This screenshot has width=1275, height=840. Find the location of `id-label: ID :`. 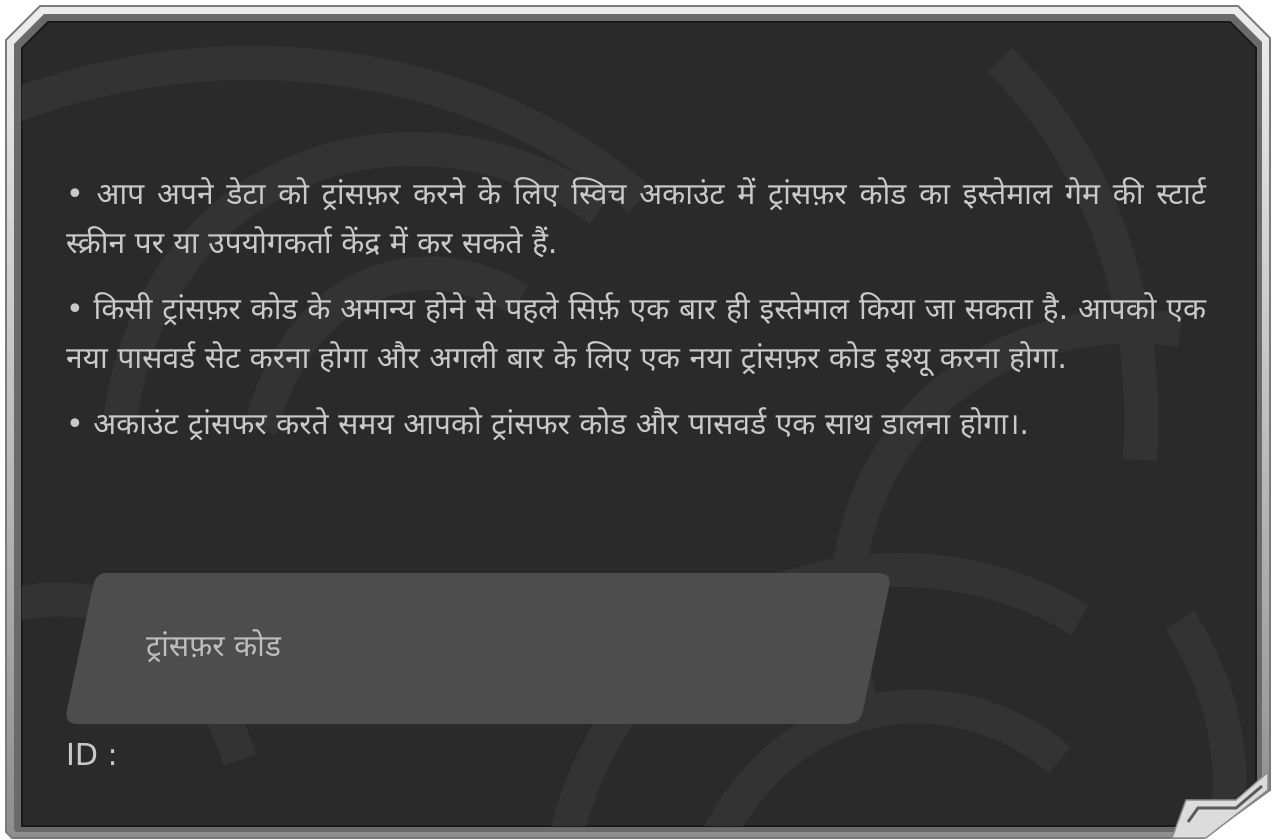

id-label: ID : is located at coordinates (92, 755).